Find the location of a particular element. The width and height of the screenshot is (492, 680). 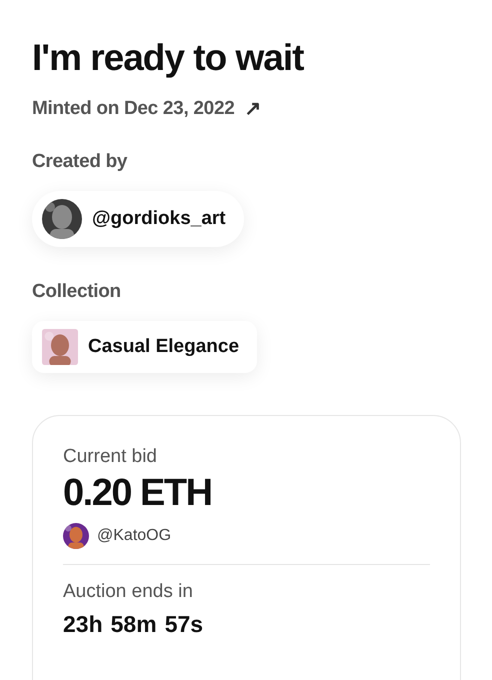

bidder-handle: @KatoOG is located at coordinates (134, 536).